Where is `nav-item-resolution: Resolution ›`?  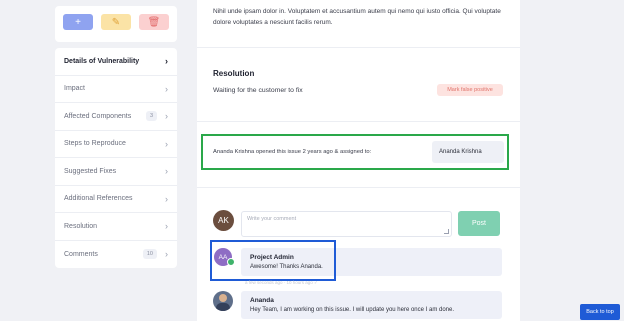
nav-item-resolution: Resolution › is located at coordinates (116, 227).